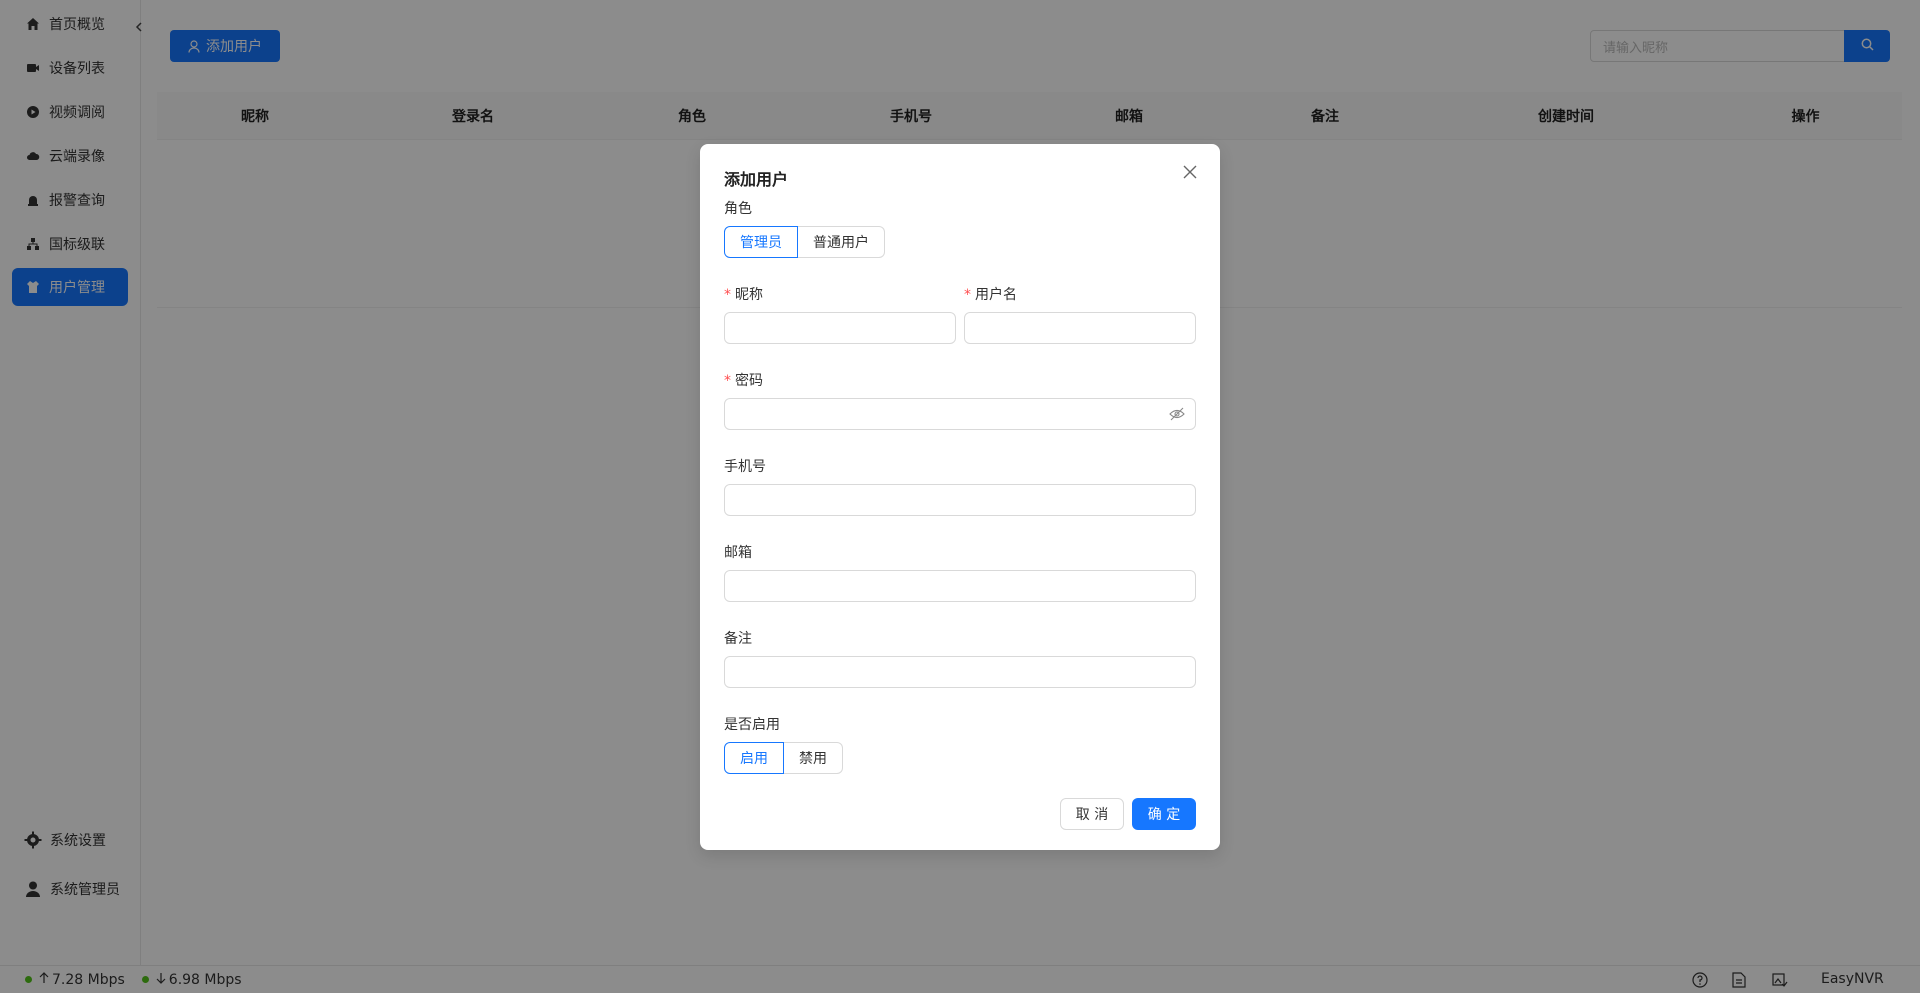 The width and height of the screenshot is (1920, 993). Describe the element at coordinates (754, 758) in the screenshot. I see `enabled-option-on: 启用` at that location.